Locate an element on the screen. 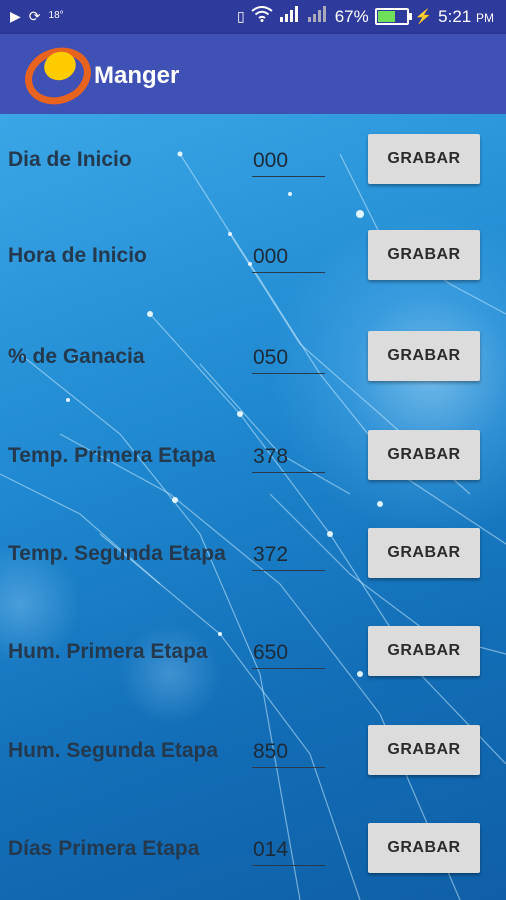 Image resolution: width=506 pixels, height=900 pixels. signal-icon is located at coordinates (290, 16).